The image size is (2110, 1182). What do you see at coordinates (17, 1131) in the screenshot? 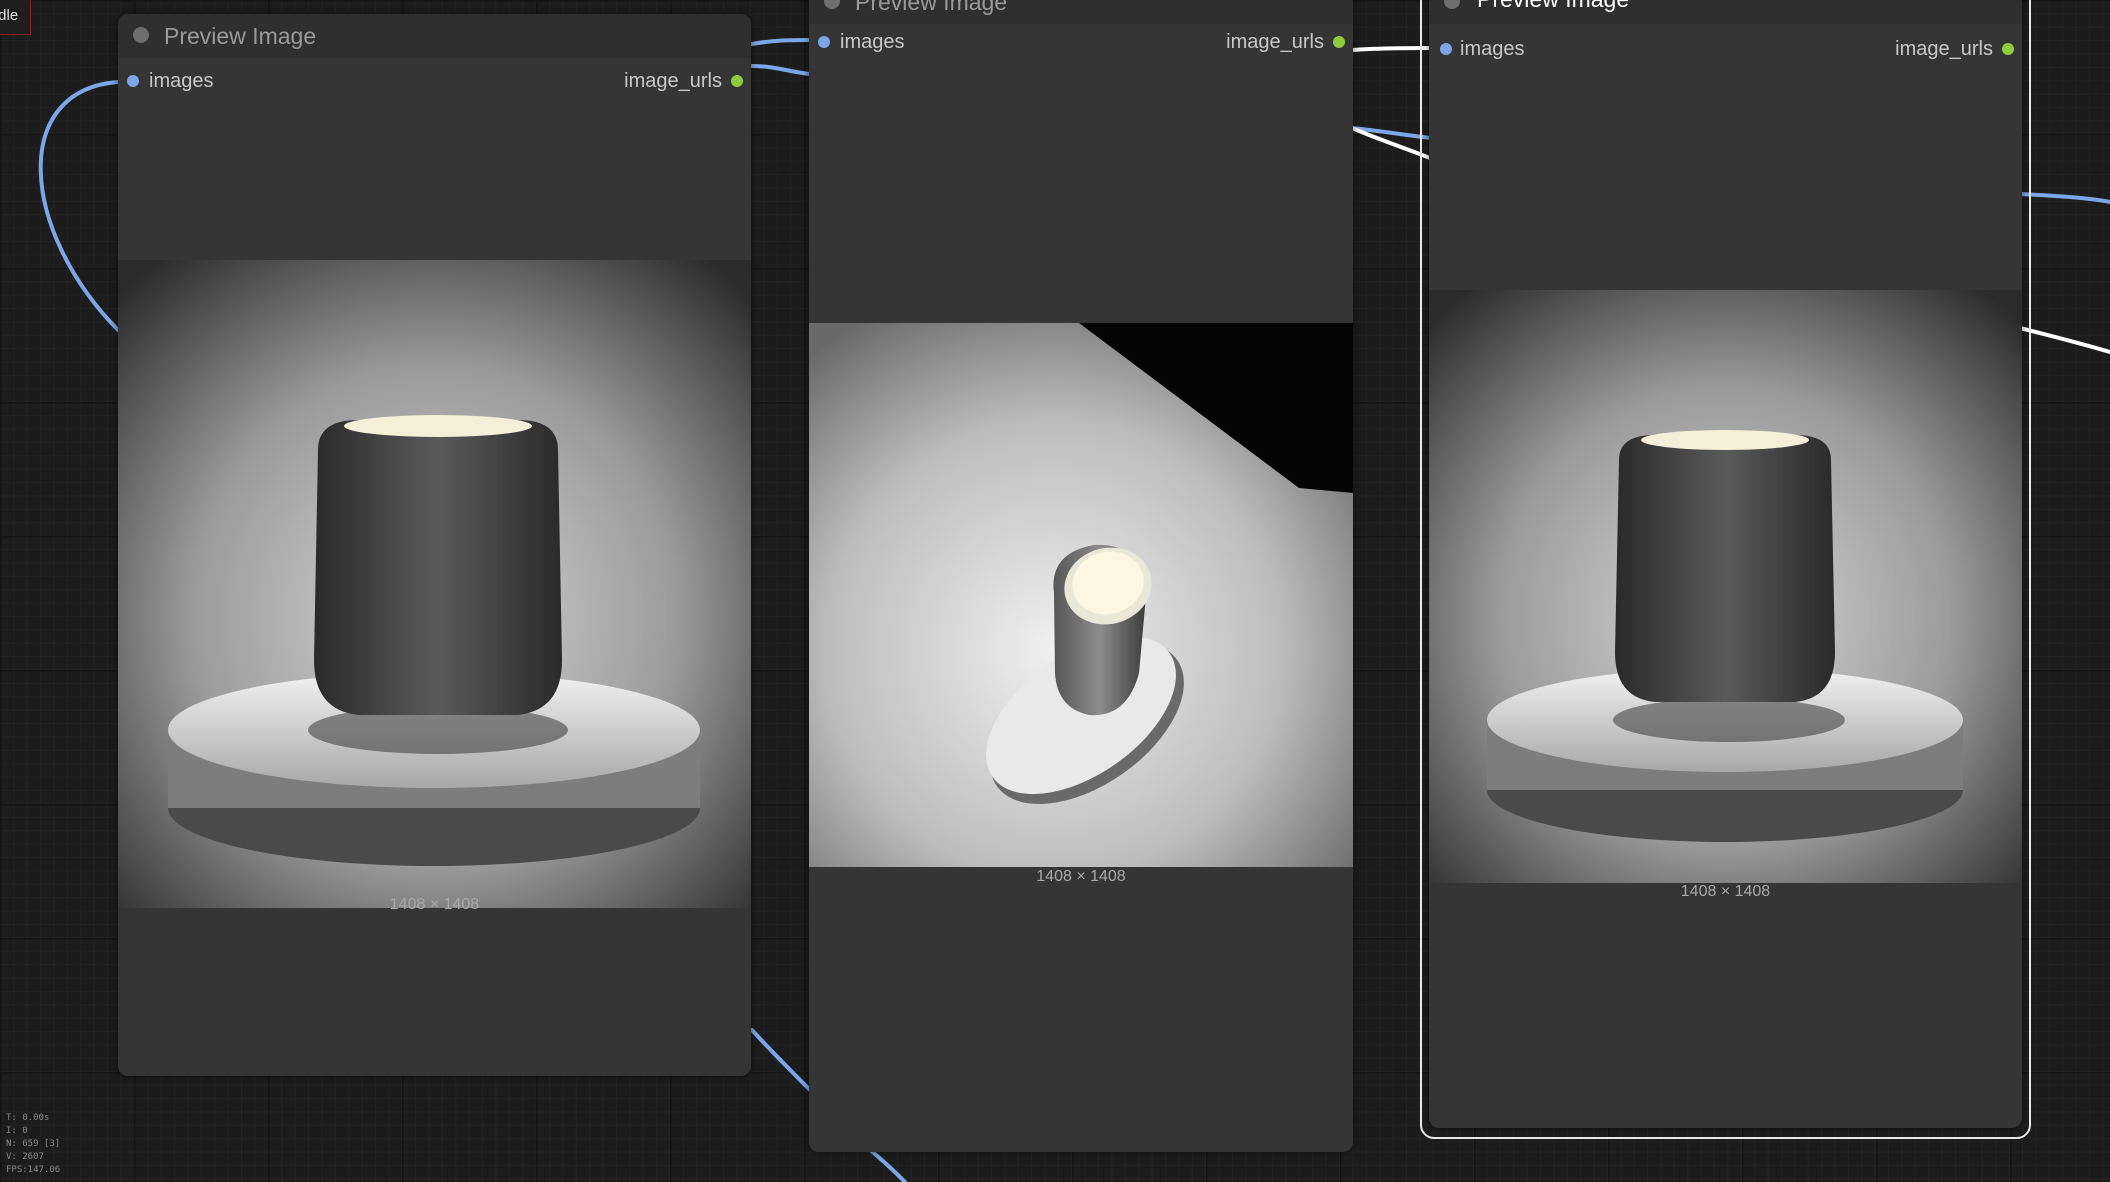
I see `stat-line: I: 0` at bounding box center [17, 1131].